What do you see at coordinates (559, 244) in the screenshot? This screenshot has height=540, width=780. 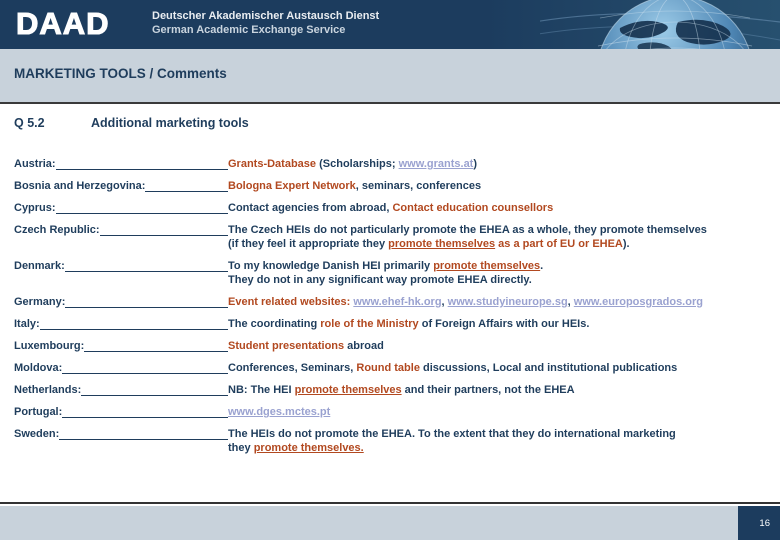 I see `comment-segment: as a part of EU or EHEA` at bounding box center [559, 244].